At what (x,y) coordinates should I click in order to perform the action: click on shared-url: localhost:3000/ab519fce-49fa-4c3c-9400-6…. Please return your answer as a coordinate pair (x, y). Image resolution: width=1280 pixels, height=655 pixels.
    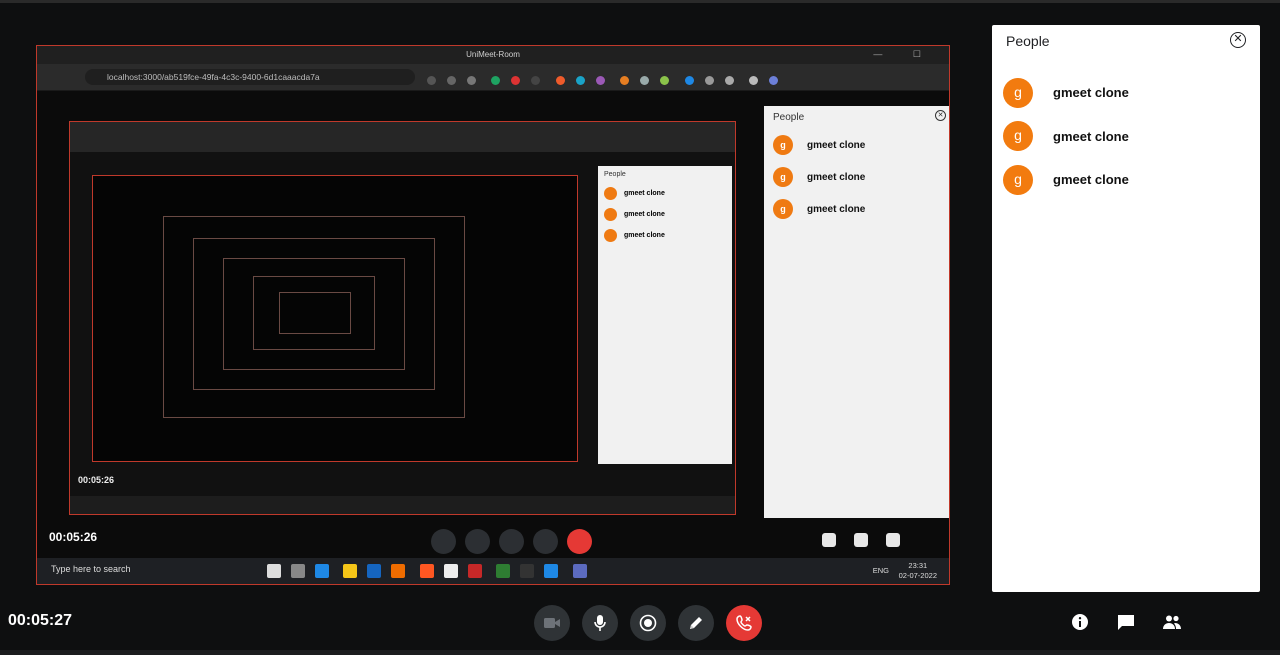
    Looking at the image, I should click on (250, 77).